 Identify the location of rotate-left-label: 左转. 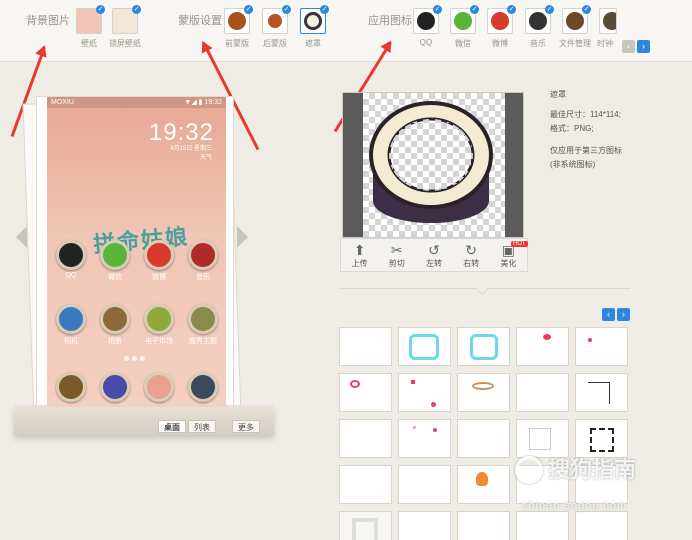
(433, 263).